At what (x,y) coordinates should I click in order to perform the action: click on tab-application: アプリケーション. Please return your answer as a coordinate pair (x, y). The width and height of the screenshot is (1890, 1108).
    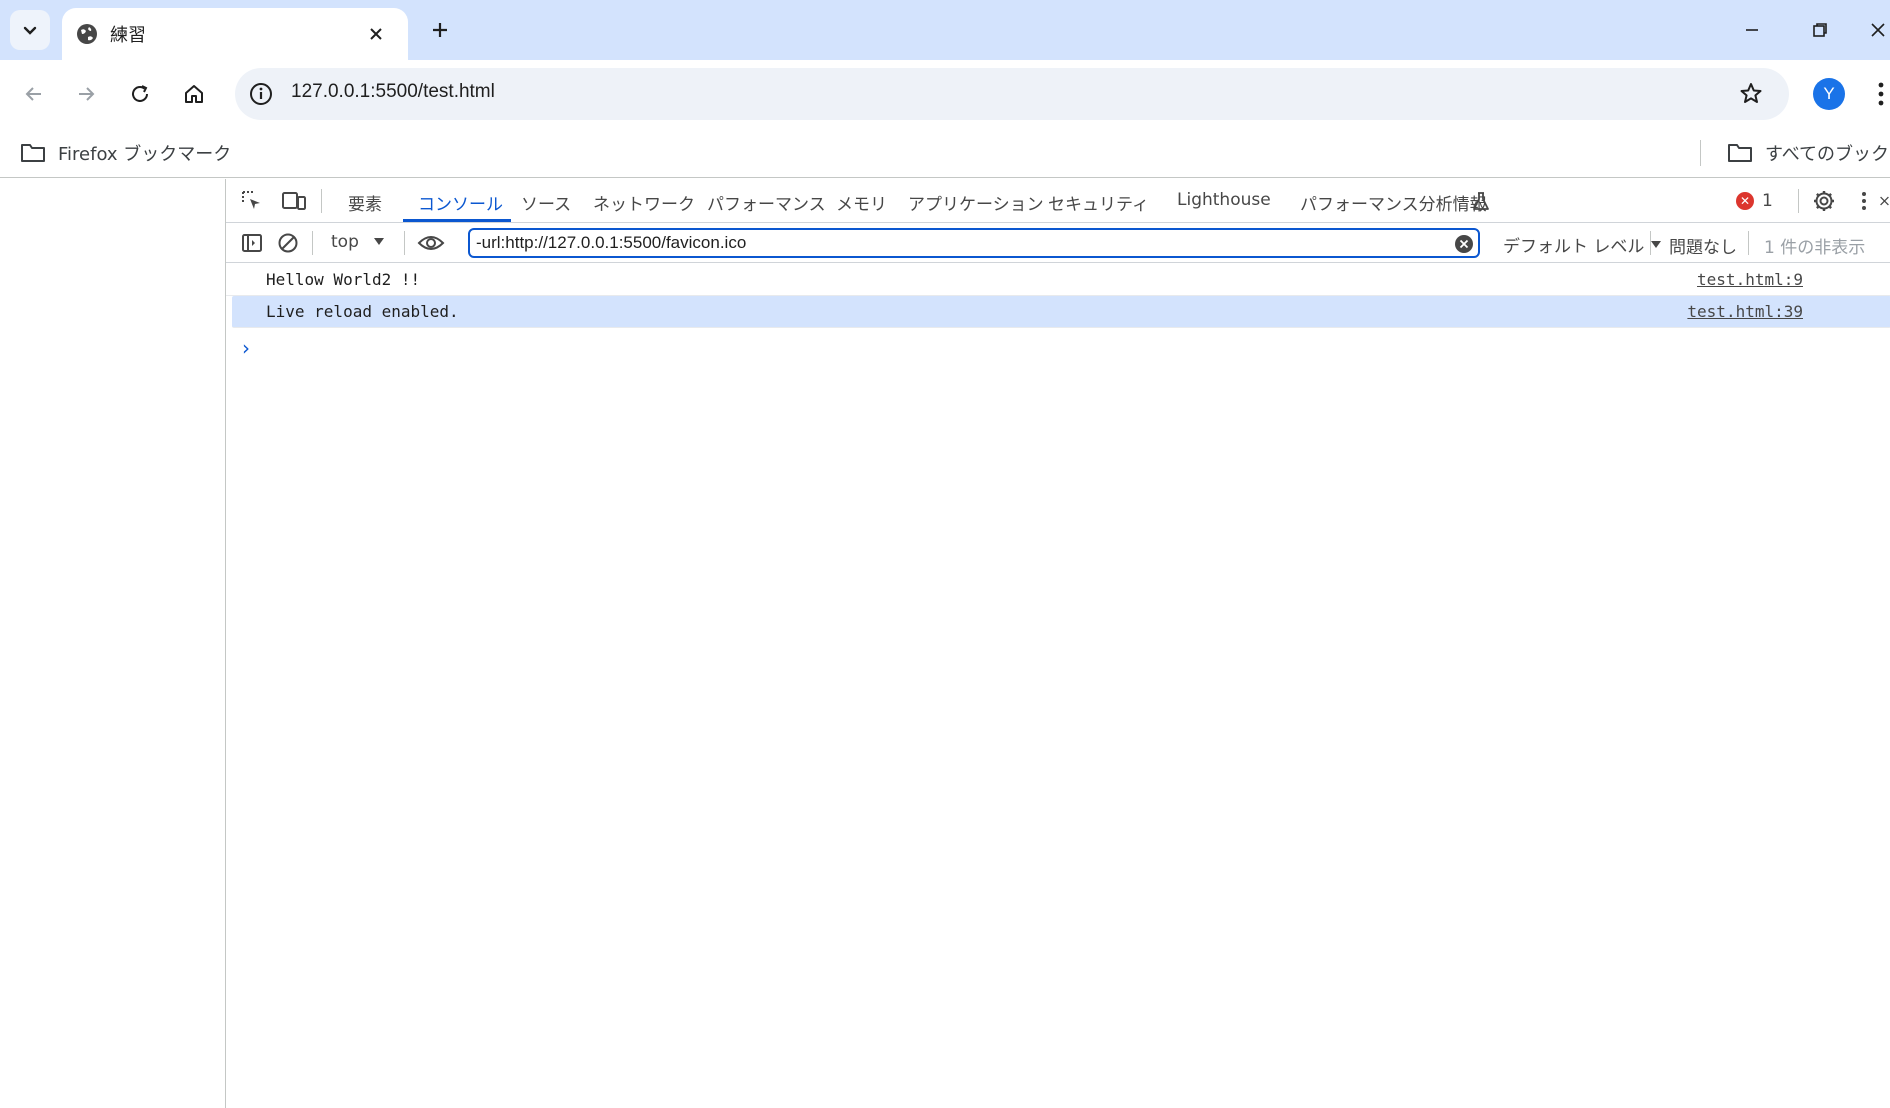
    Looking at the image, I should click on (976, 202).